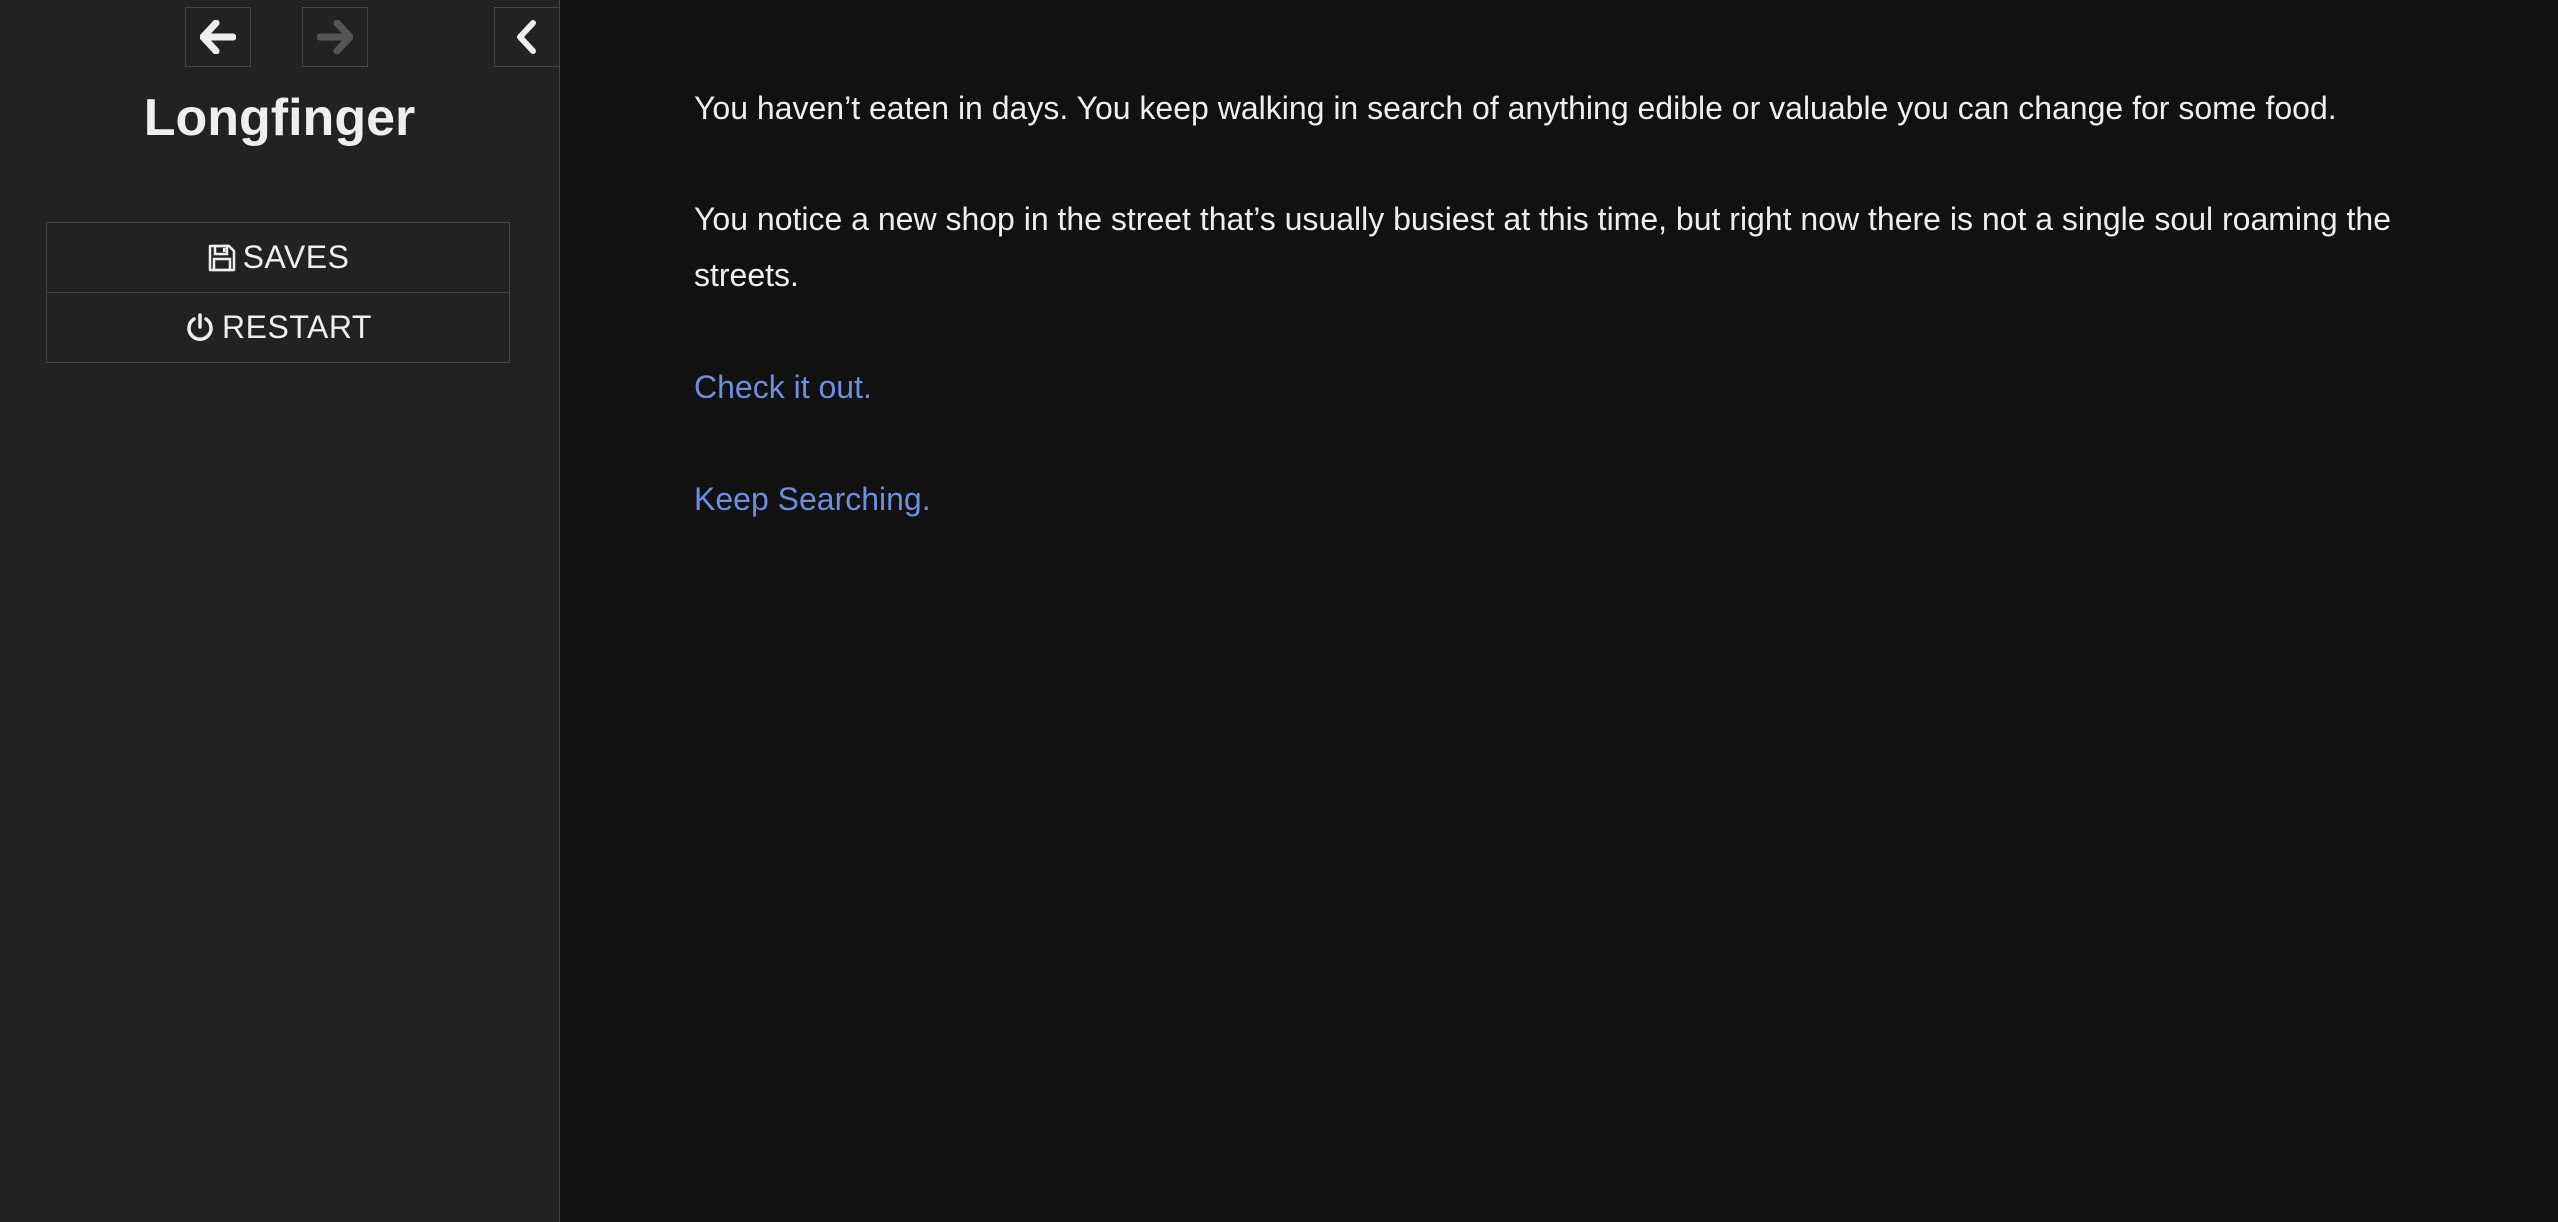 This screenshot has width=2558, height=1222. I want to click on restart-button: RESTART, so click(278, 327).